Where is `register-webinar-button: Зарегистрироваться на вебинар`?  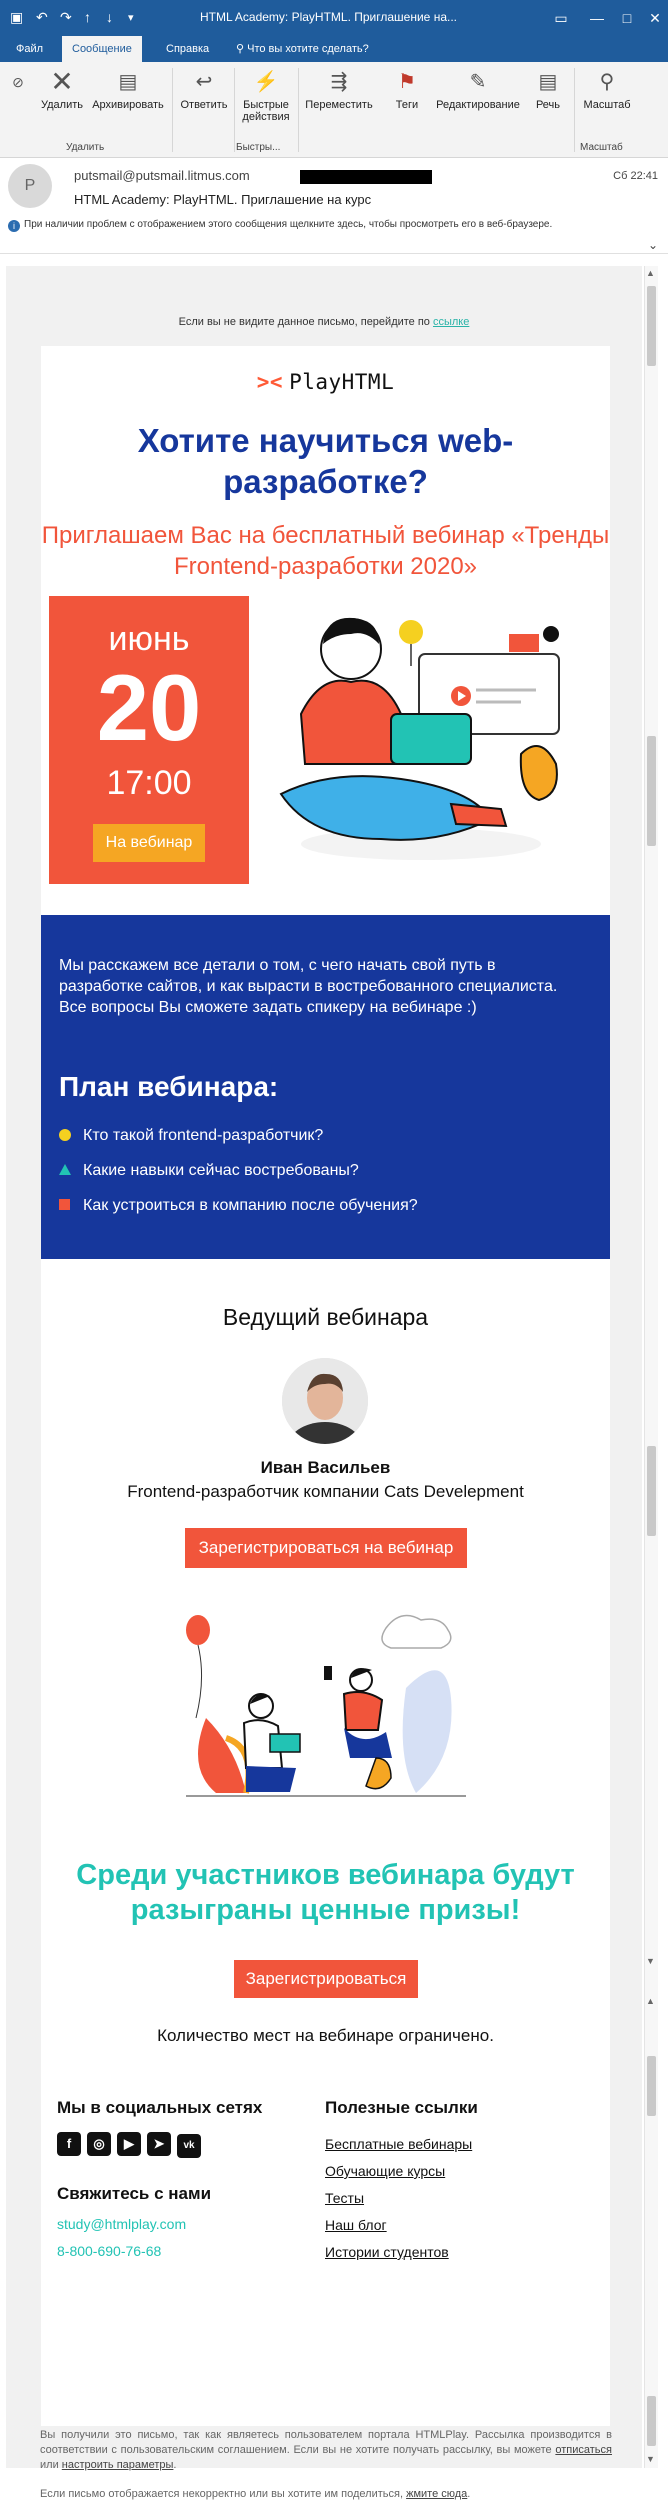
register-webinar-button: Зарегистрироваться на вебинар is located at coordinates (326, 1548).